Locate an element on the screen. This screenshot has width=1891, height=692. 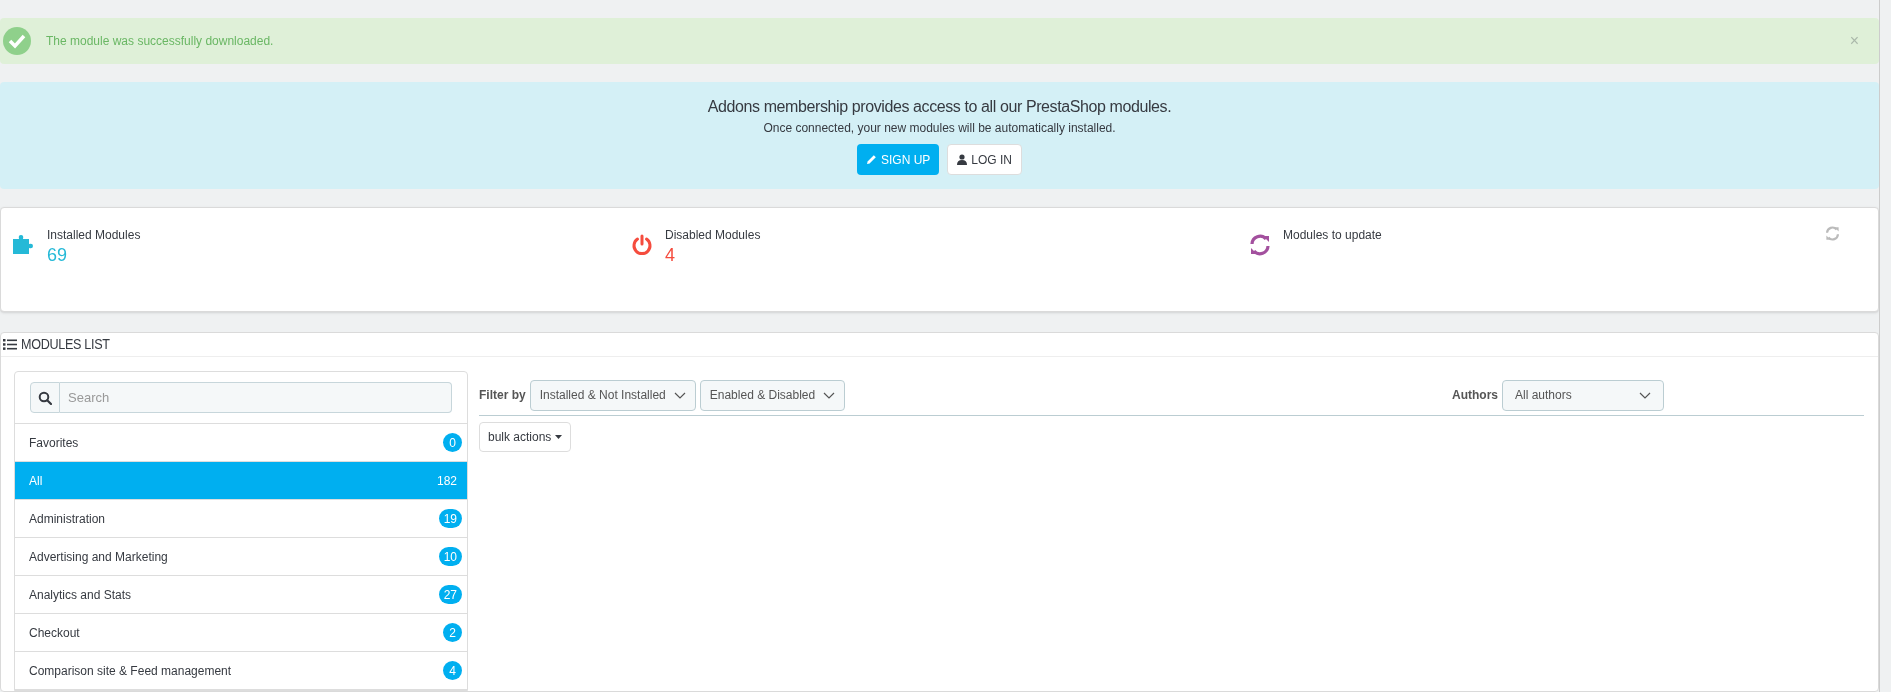
power-icon is located at coordinates (642, 245).